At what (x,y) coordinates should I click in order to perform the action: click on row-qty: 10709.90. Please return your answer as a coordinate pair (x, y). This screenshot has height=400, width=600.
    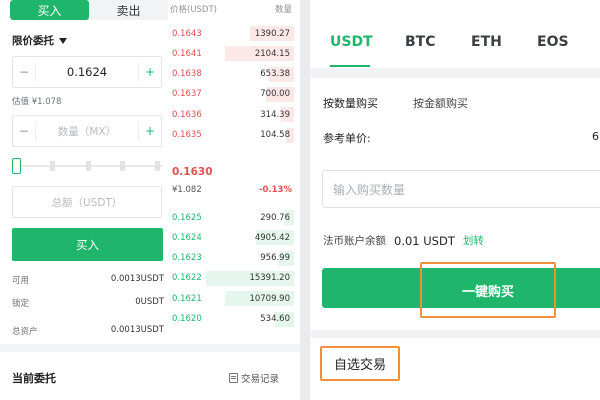
    Looking at the image, I should click on (269, 298).